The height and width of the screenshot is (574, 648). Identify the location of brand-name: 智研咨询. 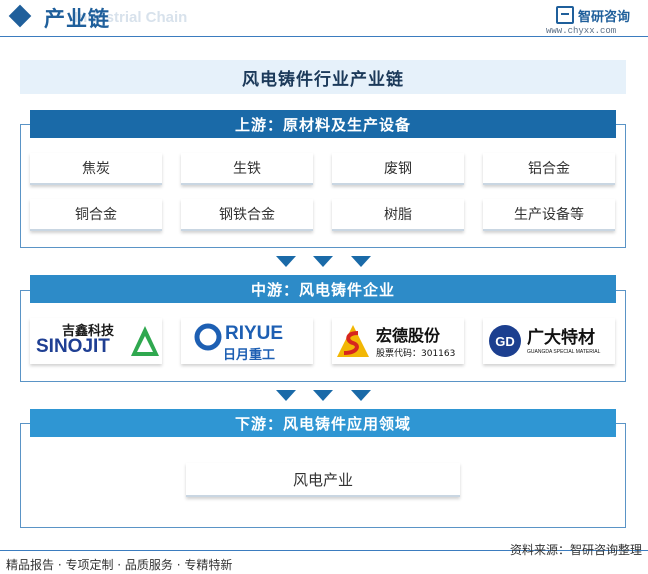
(604, 17).